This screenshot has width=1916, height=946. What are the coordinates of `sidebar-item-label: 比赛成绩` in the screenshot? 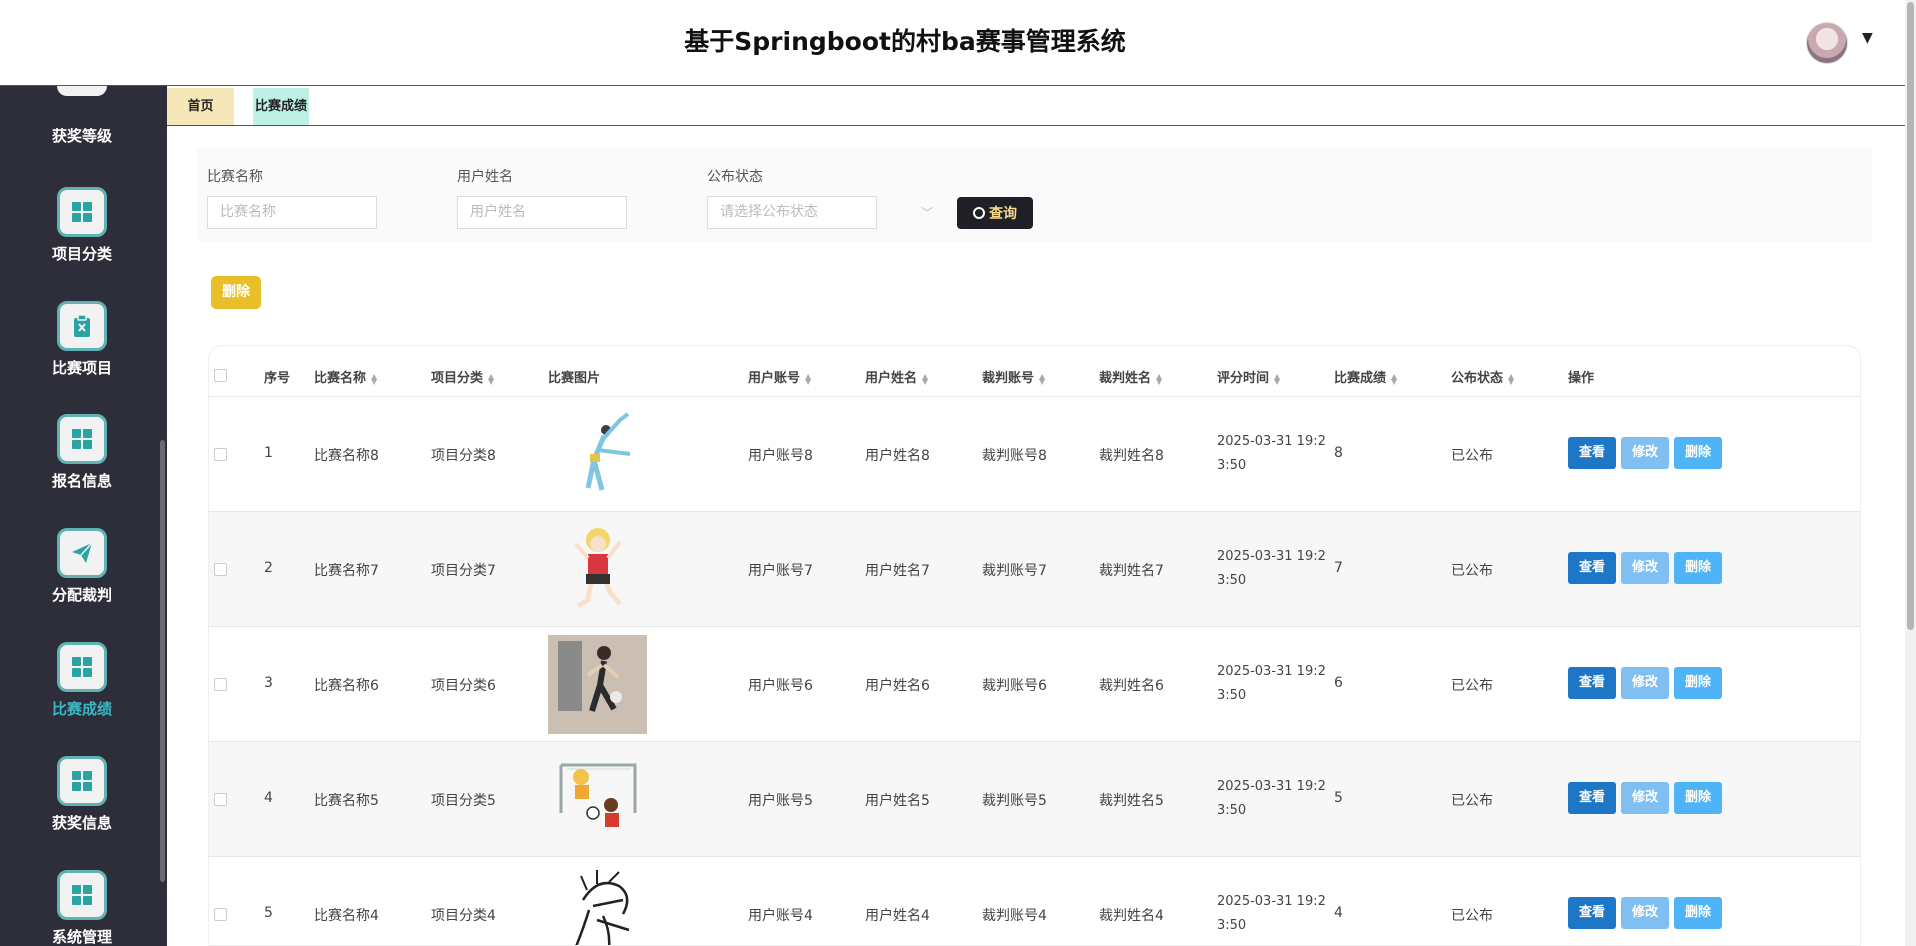 It's located at (81, 709).